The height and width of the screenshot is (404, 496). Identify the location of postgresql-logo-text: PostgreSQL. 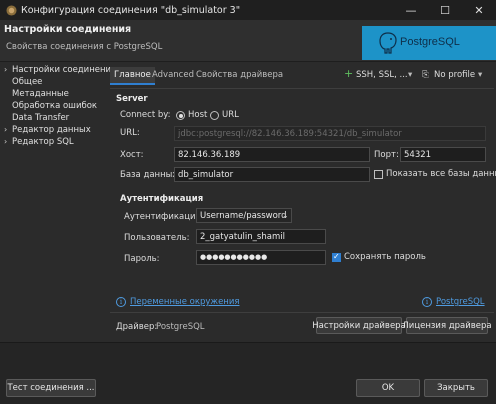
(430, 42).